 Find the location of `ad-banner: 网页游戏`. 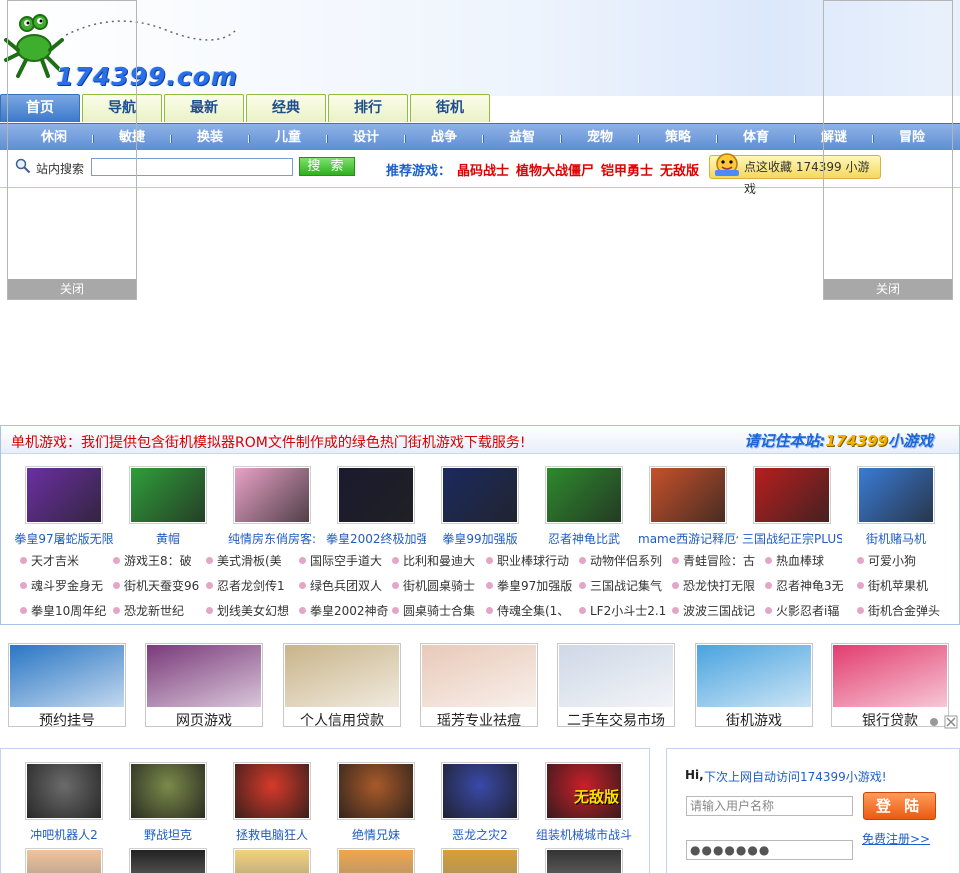

ad-banner: 网页游戏 is located at coordinates (204, 686).